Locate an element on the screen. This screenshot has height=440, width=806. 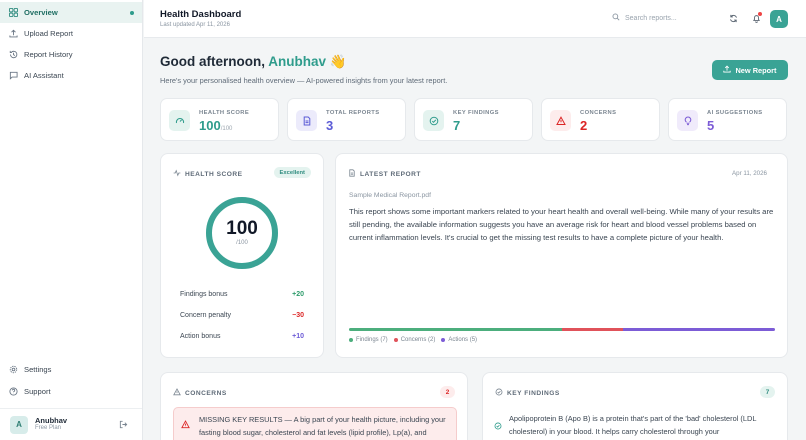
legend-label: Actions (5) is located at coordinates (463, 340).